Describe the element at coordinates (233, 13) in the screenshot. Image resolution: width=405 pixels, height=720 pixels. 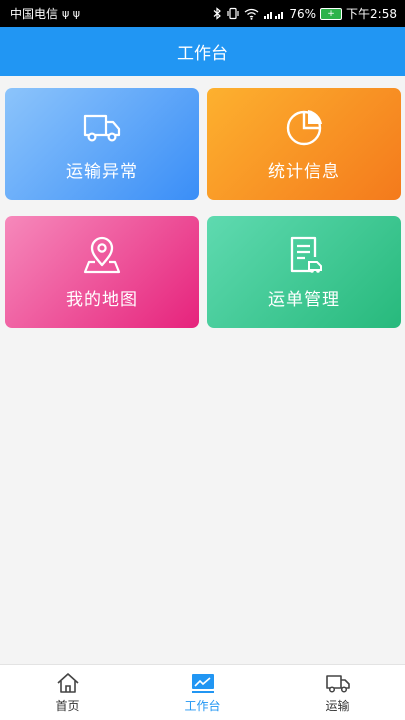
I see `vibrate-icon` at that location.